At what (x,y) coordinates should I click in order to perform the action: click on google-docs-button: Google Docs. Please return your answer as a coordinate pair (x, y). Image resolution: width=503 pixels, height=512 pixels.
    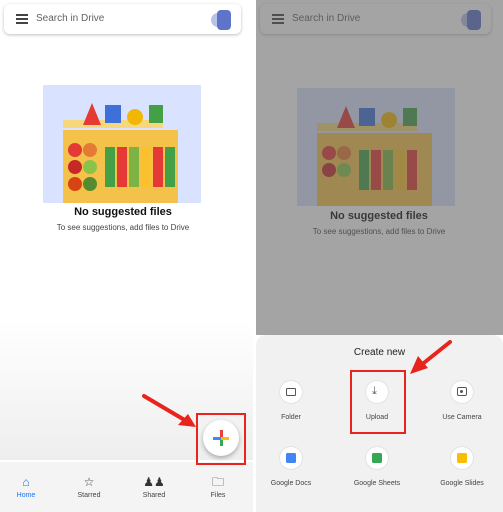
    Looking at the image, I should click on (291, 467).